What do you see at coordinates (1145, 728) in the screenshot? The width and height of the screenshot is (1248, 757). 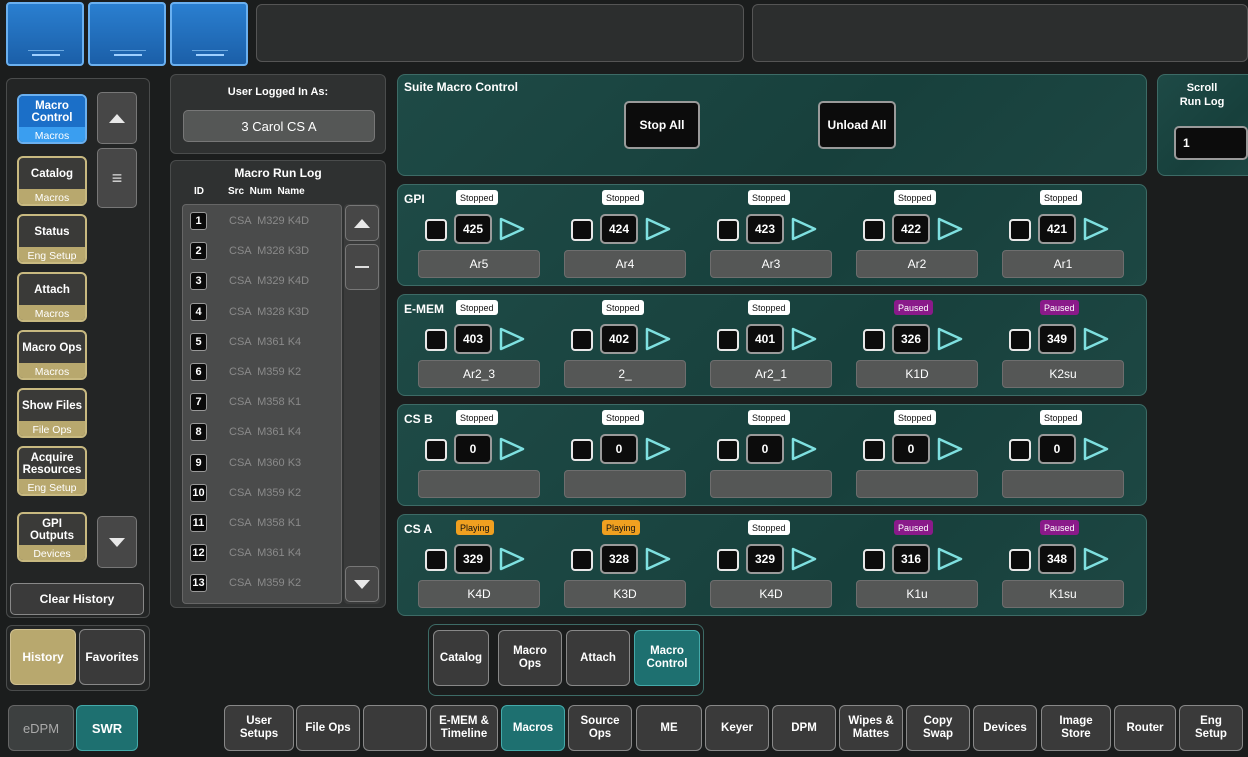 I see `nav-router-button: Router` at bounding box center [1145, 728].